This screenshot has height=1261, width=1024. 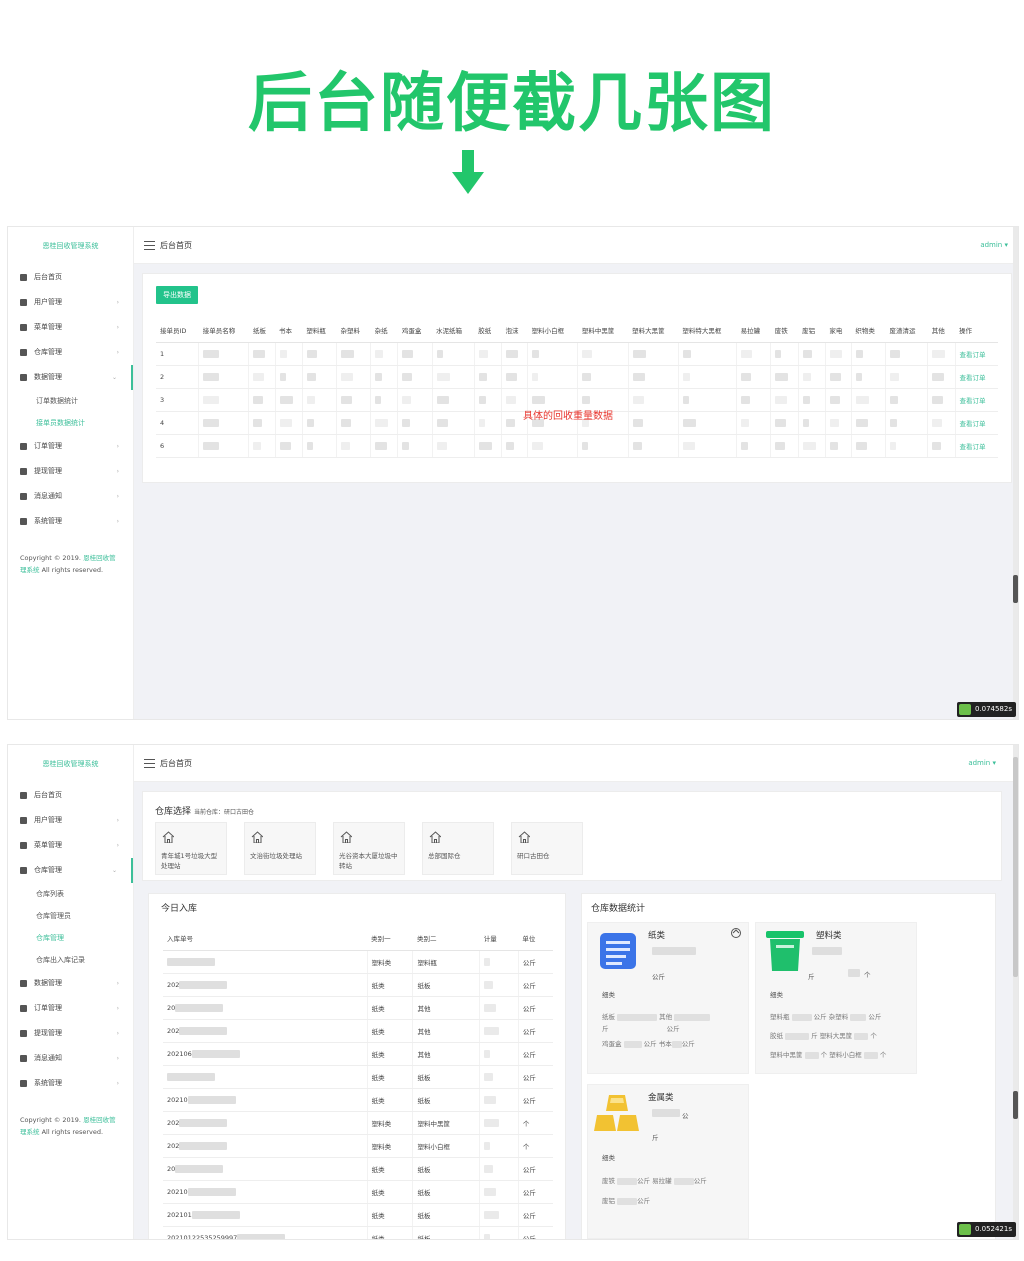 What do you see at coordinates (941, 330) in the screenshot?
I see `column-header: 其他` at bounding box center [941, 330].